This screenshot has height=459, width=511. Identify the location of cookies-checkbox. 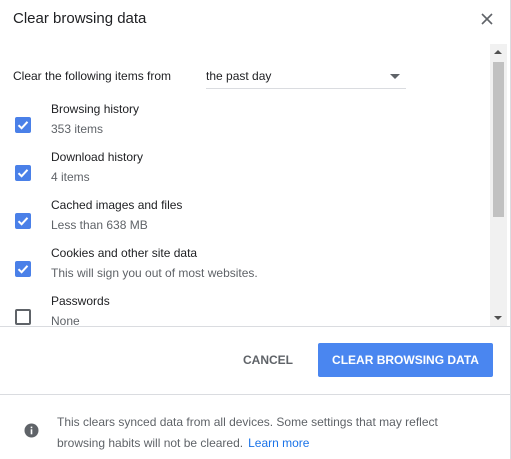
(23, 269).